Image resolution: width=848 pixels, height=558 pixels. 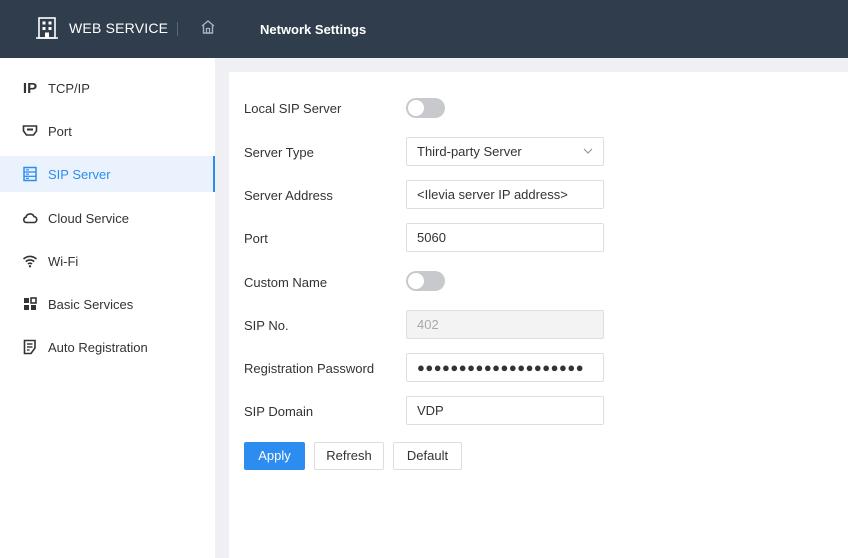 I want to click on apply-button: Apply, so click(x=274, y=456).